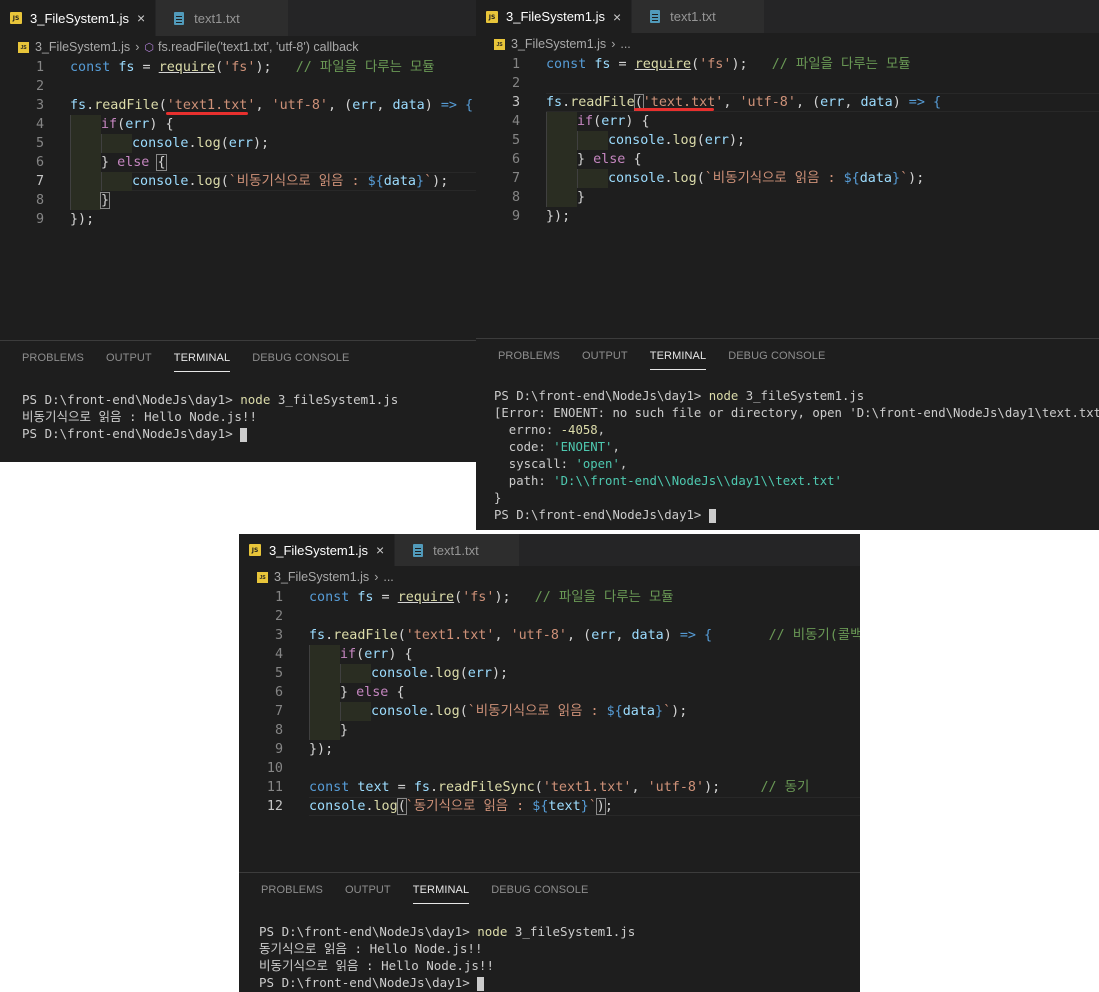 The image size is (1099, 992). Describe the element at coordinates (549, 711) in the screenshot. I see `code-line: 7 console.log(`비동기식으로 읽음 : ${data}`);` at that location.